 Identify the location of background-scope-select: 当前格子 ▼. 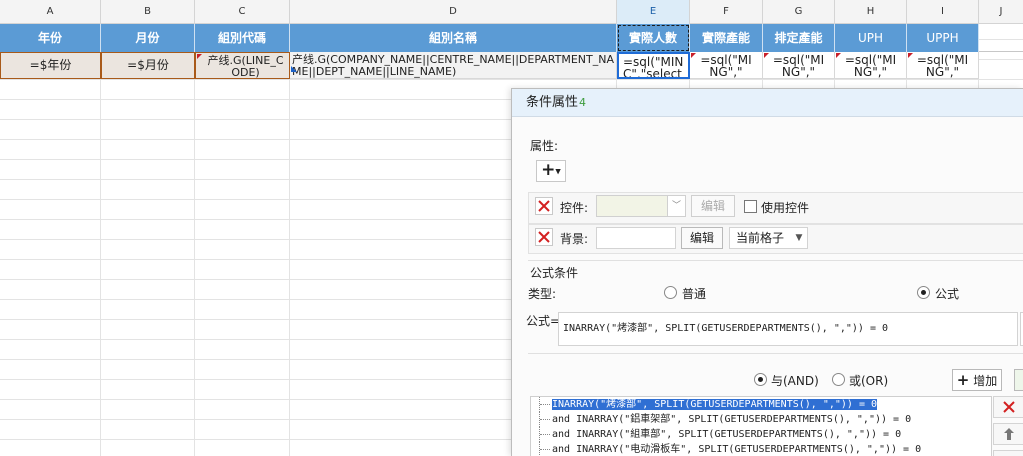
(768, 238).